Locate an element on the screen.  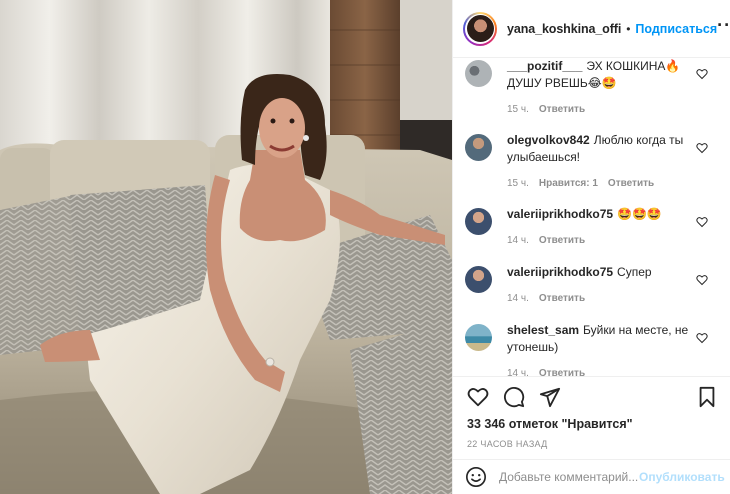
author-avatar is located at coordinates (480, 28).